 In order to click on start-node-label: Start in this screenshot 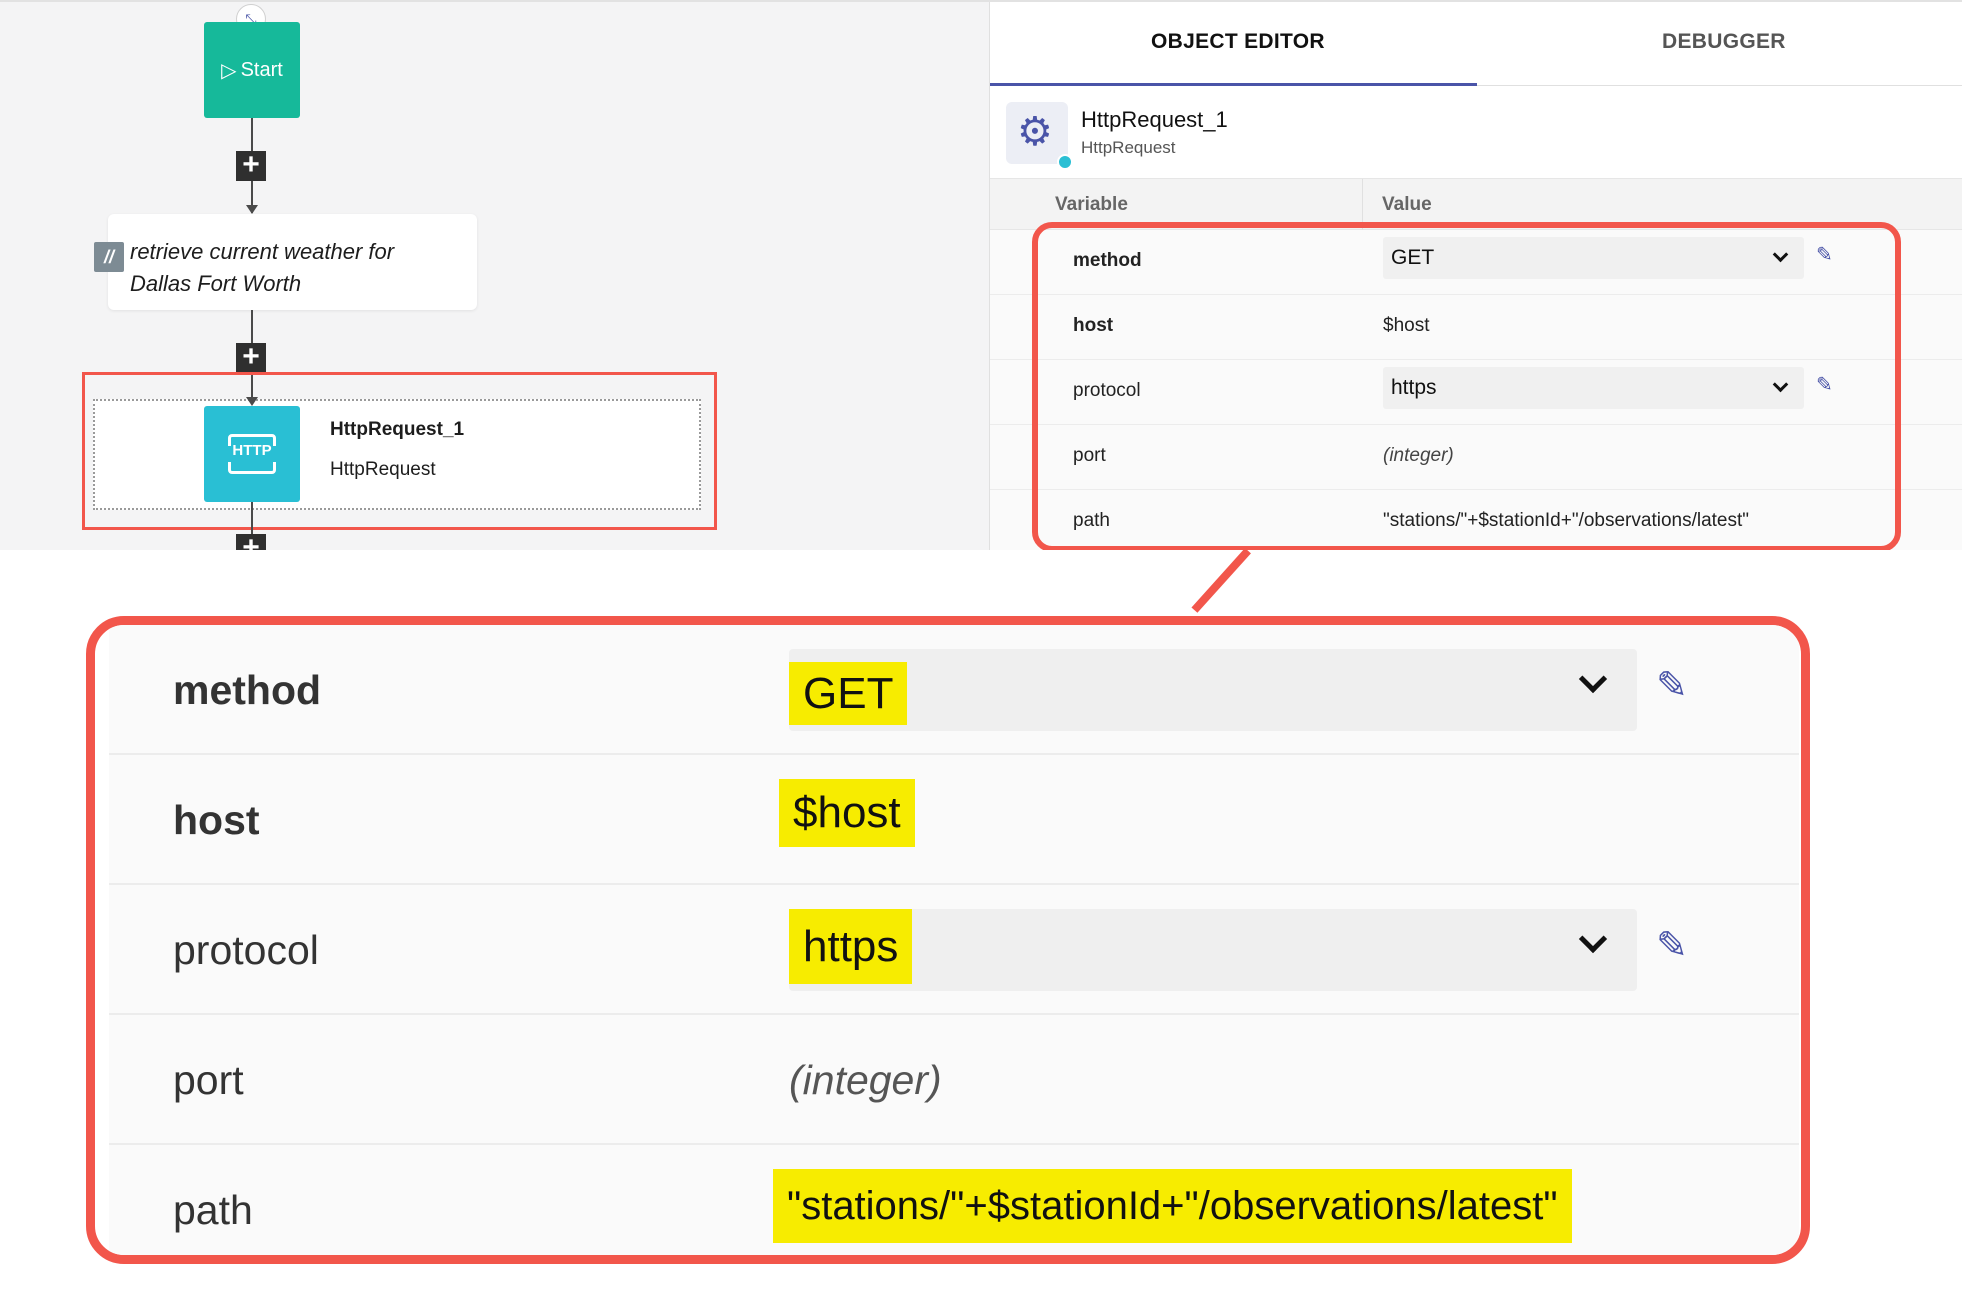, I will do `click(261, 69)`.